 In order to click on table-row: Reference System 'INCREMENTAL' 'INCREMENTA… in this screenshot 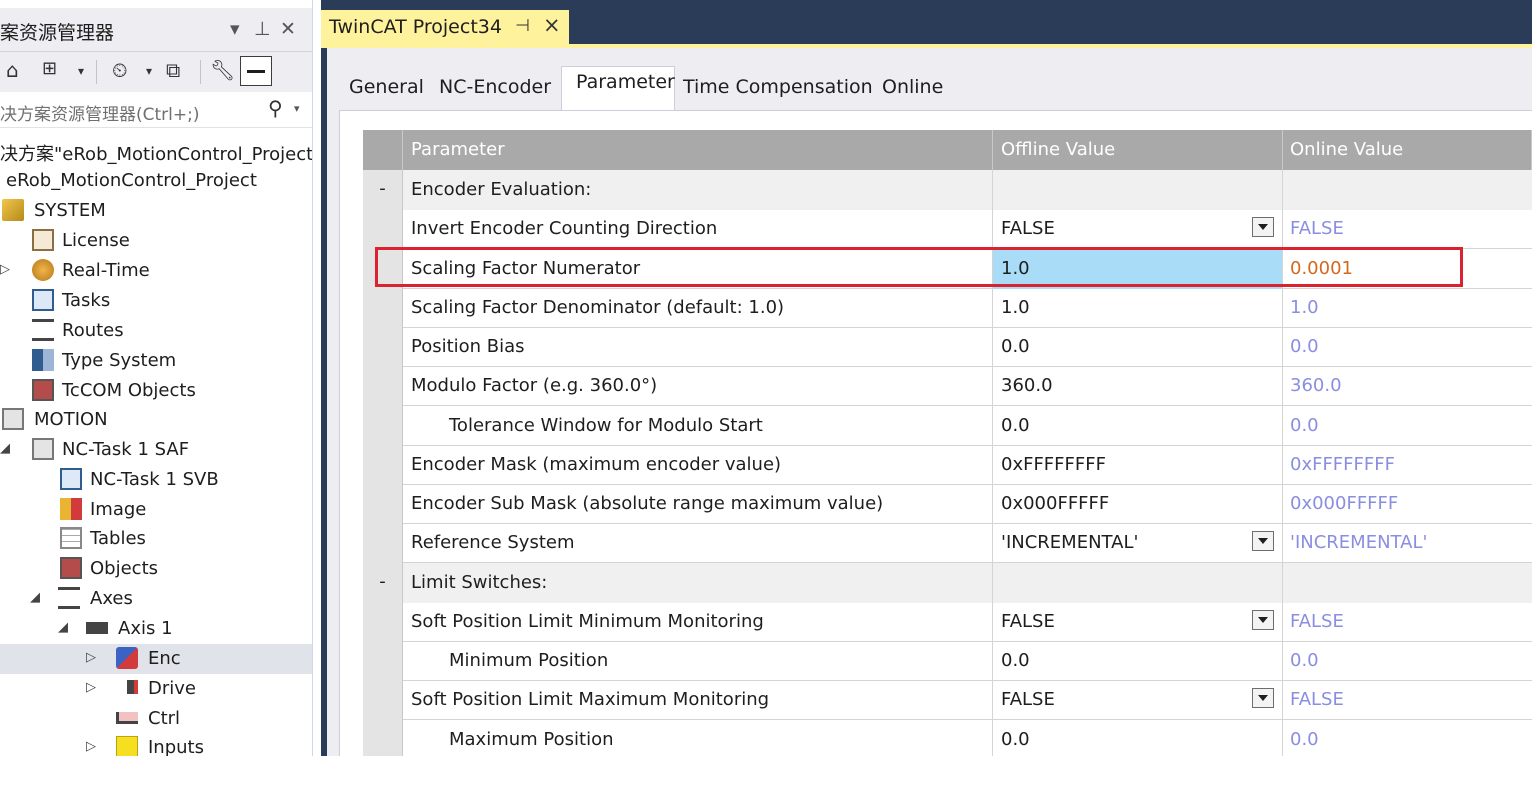, I will do `click(947, 543)`.